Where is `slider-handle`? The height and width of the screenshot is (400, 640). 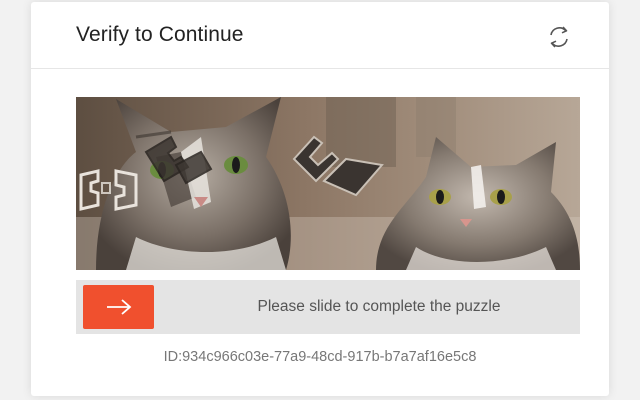 slider-handle is located at coordinates (118, 307).